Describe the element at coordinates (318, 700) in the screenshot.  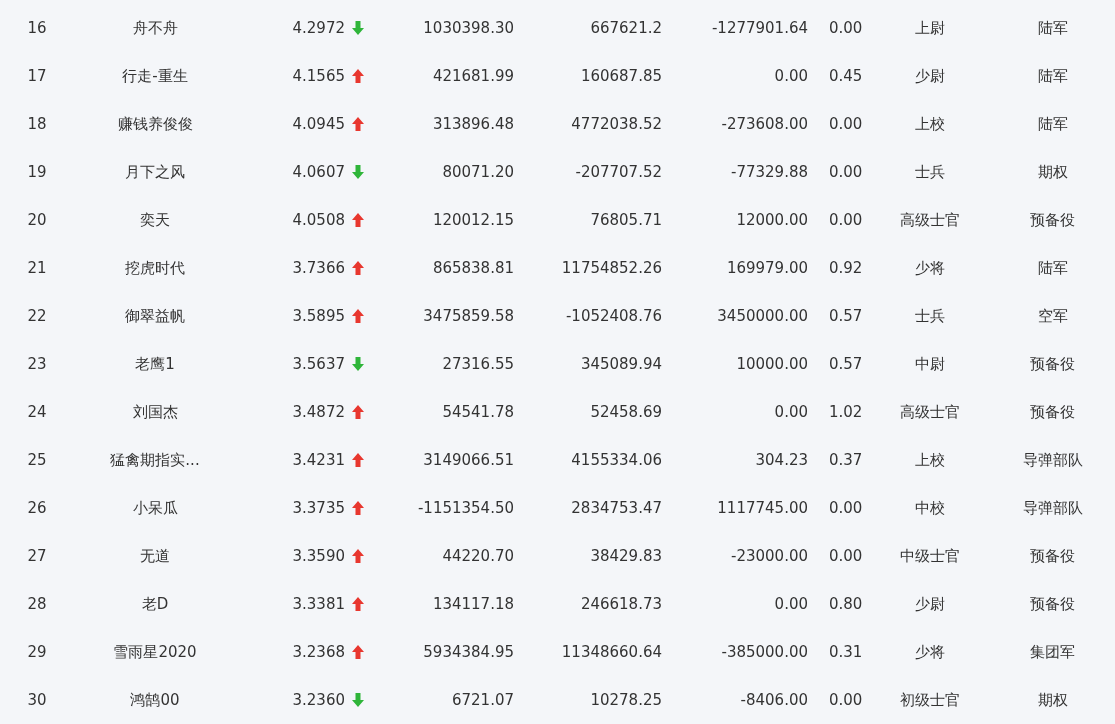
I see `score-value: 3.2360` at that location.